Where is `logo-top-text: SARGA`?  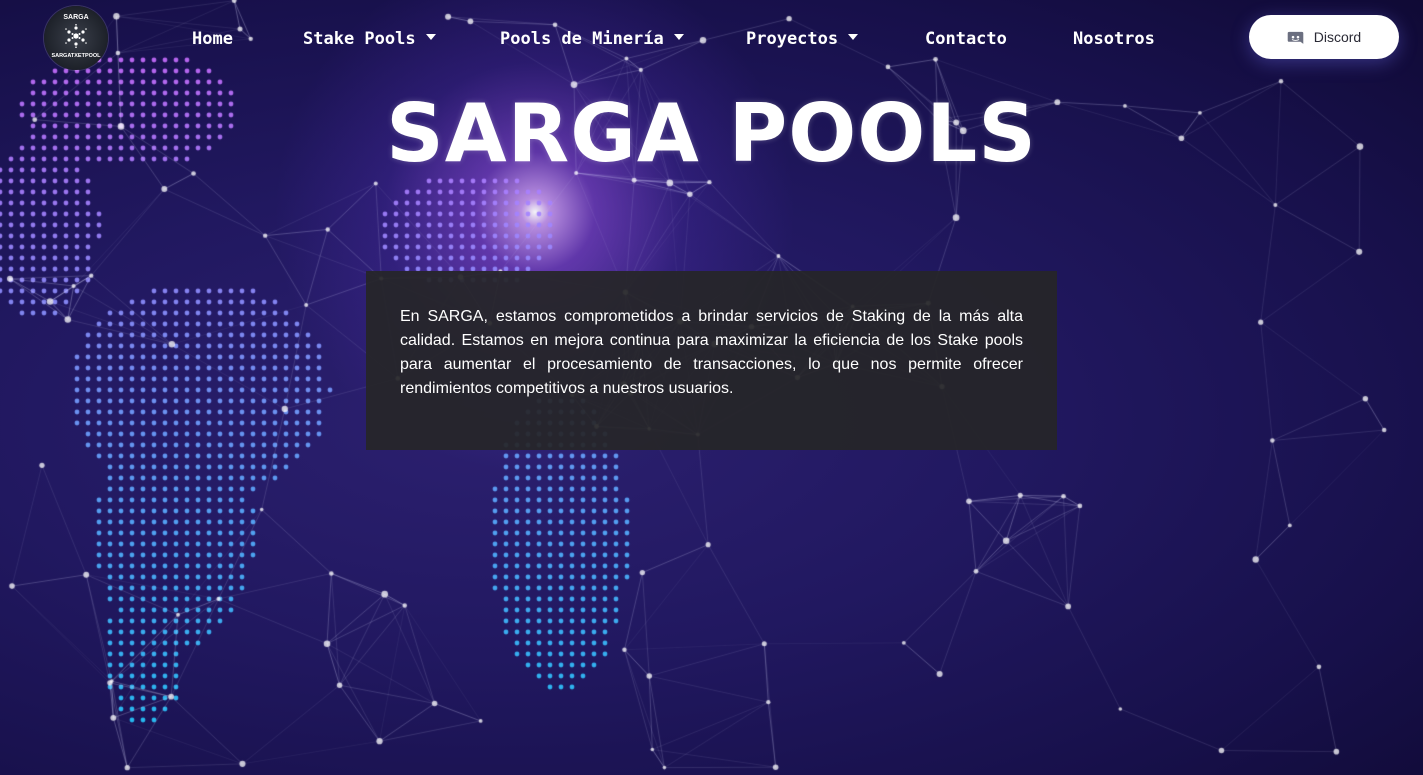 logo-top-text: SARGA is located at coordinates (76, 17).